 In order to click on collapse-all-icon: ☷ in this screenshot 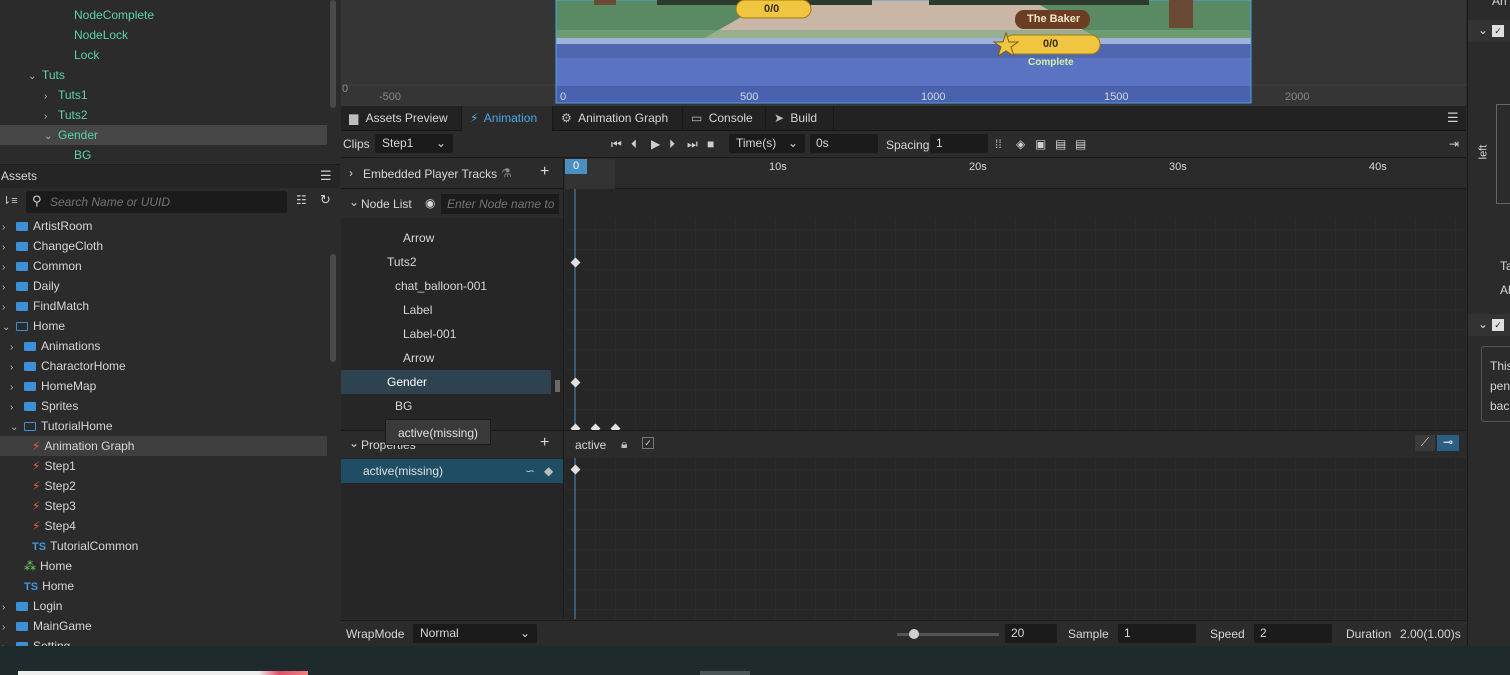, I will do `click(301, 200)`.